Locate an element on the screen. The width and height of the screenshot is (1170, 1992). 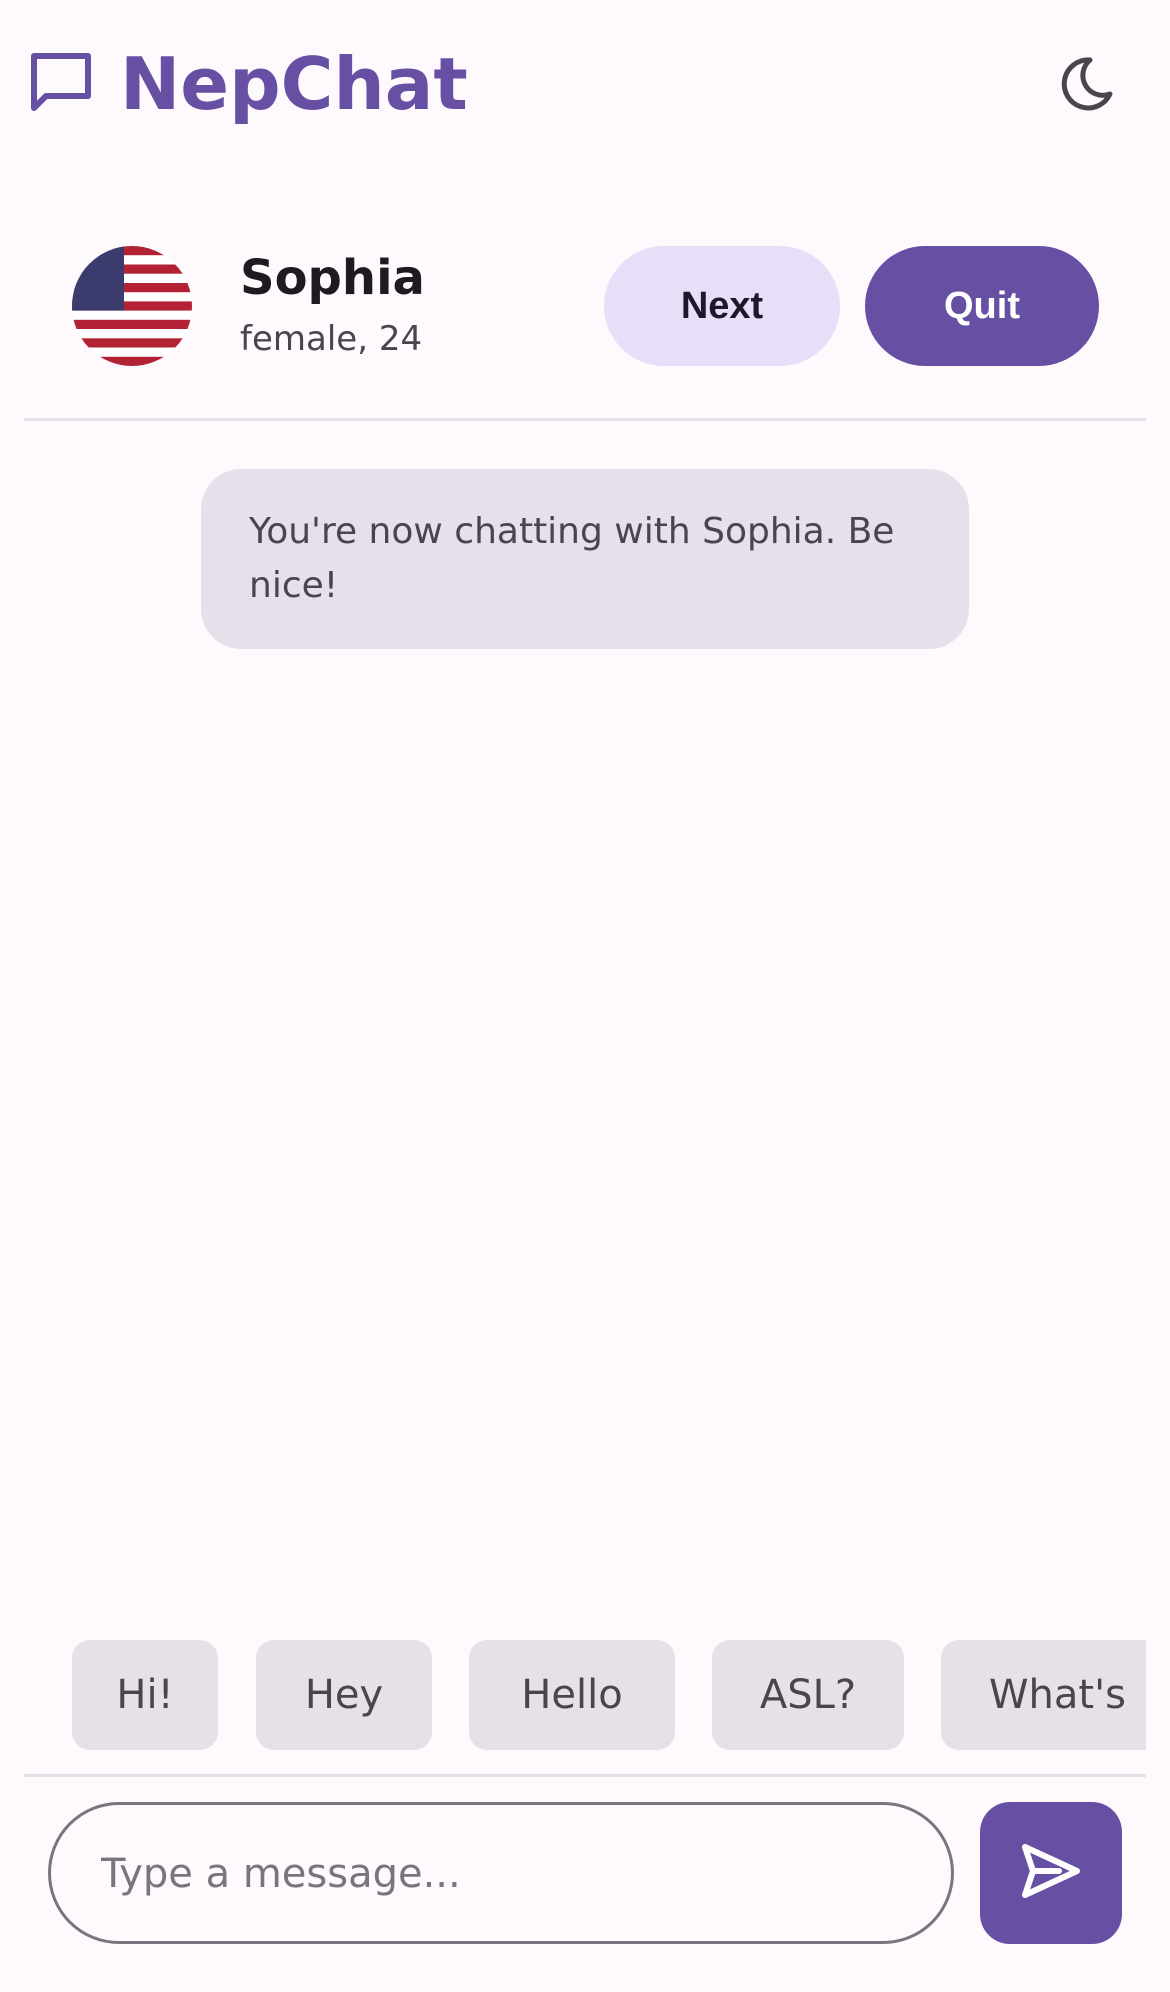
send-button is located at coordinates (1051, 1873).